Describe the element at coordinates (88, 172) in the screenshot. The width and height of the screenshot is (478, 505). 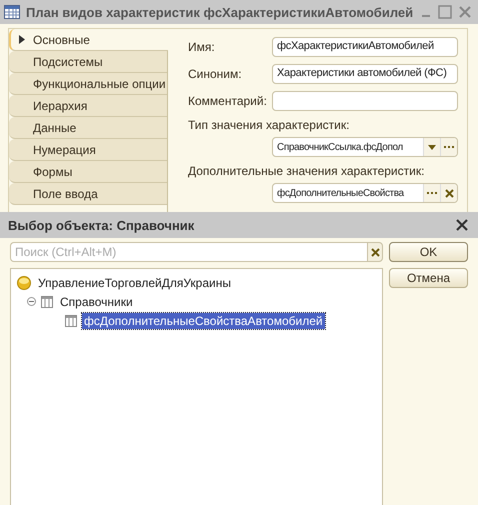
I see `tab: Формы` at that location.